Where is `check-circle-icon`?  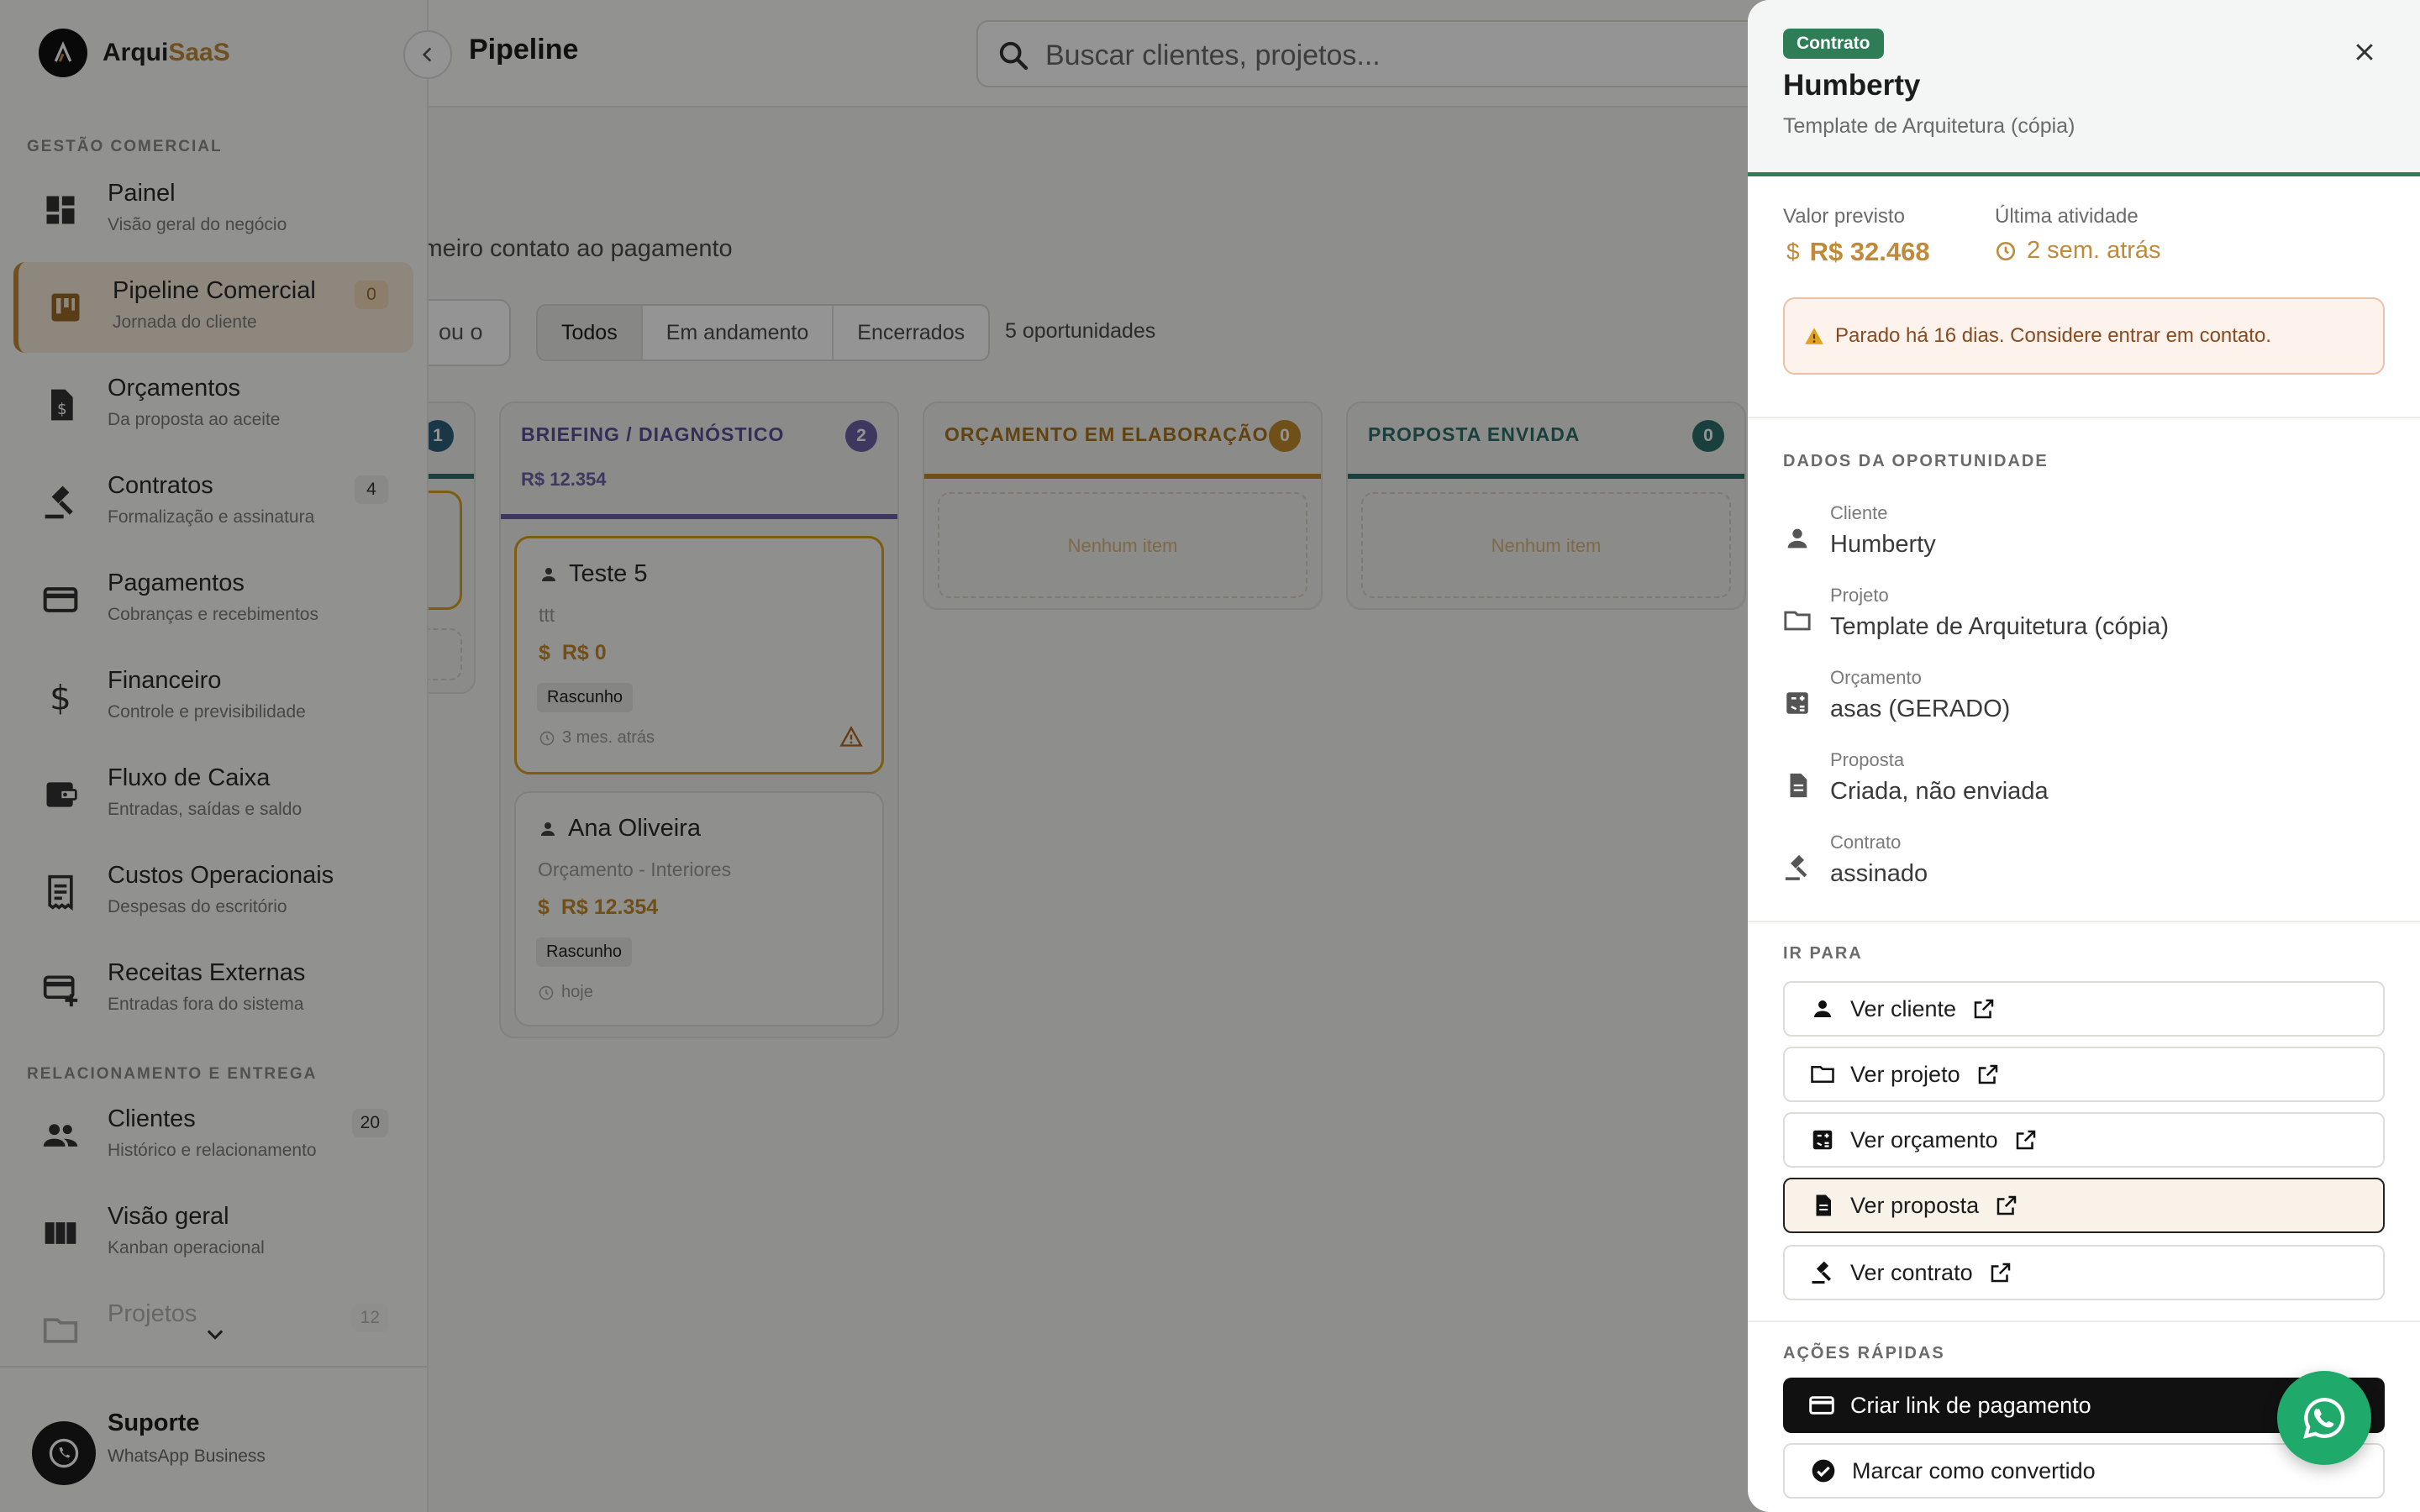 check-circle-icon is located at coordinates (1823, 1471).